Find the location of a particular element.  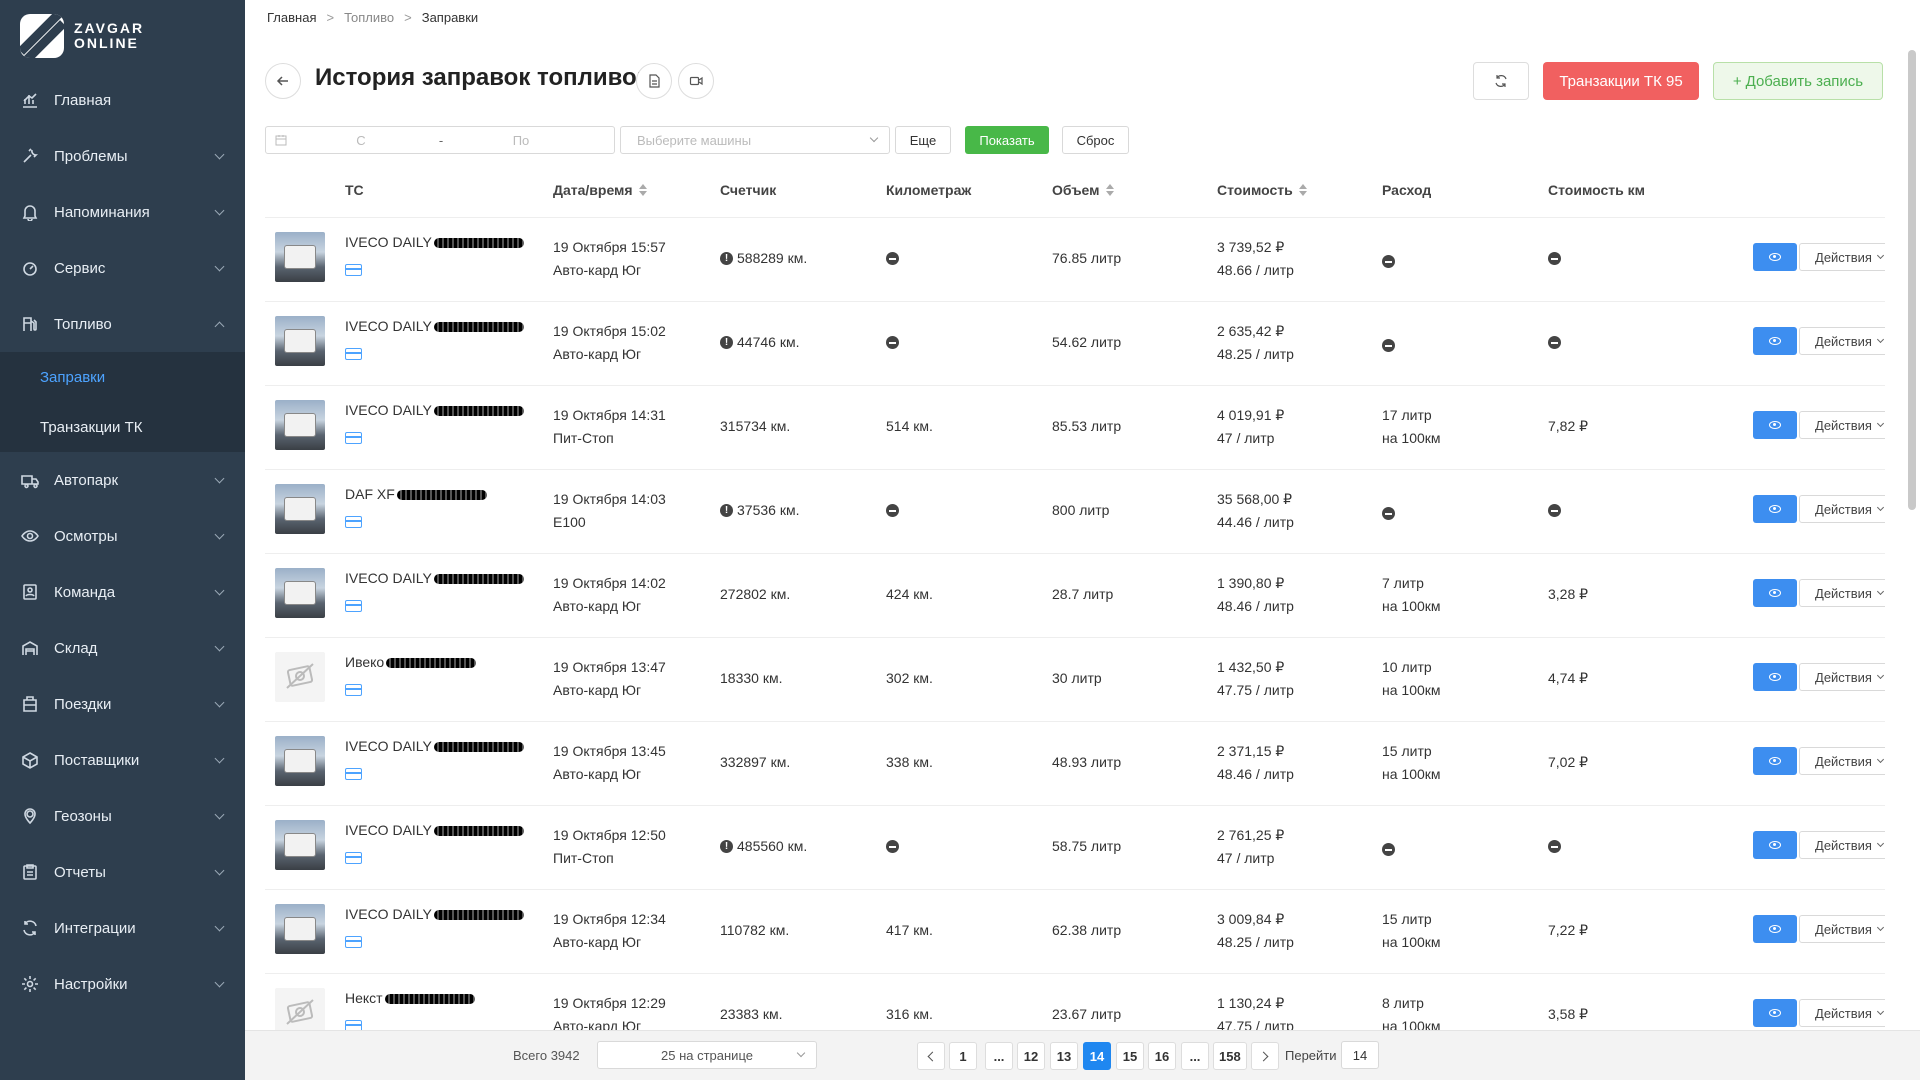

sidebar-item-pin: Геозоны is located at coordinates (122, 816).